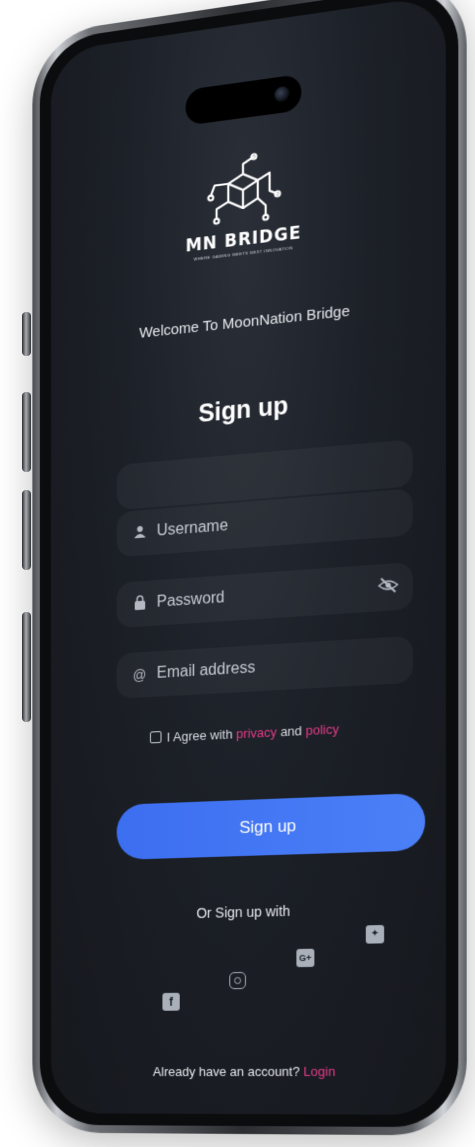 The height and width of the screenshot is (1147, 475). What do you see at coordinates (243, 99) in the screenshot?
I see `dynamic-island` at bounding box center [243, 99].